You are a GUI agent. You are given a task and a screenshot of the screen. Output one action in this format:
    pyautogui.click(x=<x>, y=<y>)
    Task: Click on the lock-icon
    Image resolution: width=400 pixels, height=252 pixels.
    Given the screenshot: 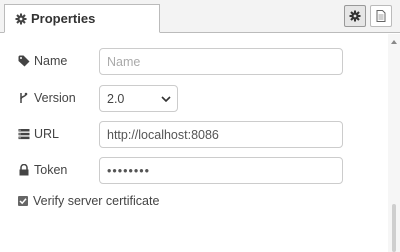 What is the action you would take?
    pyautogui.click(x=24, y=170)
    